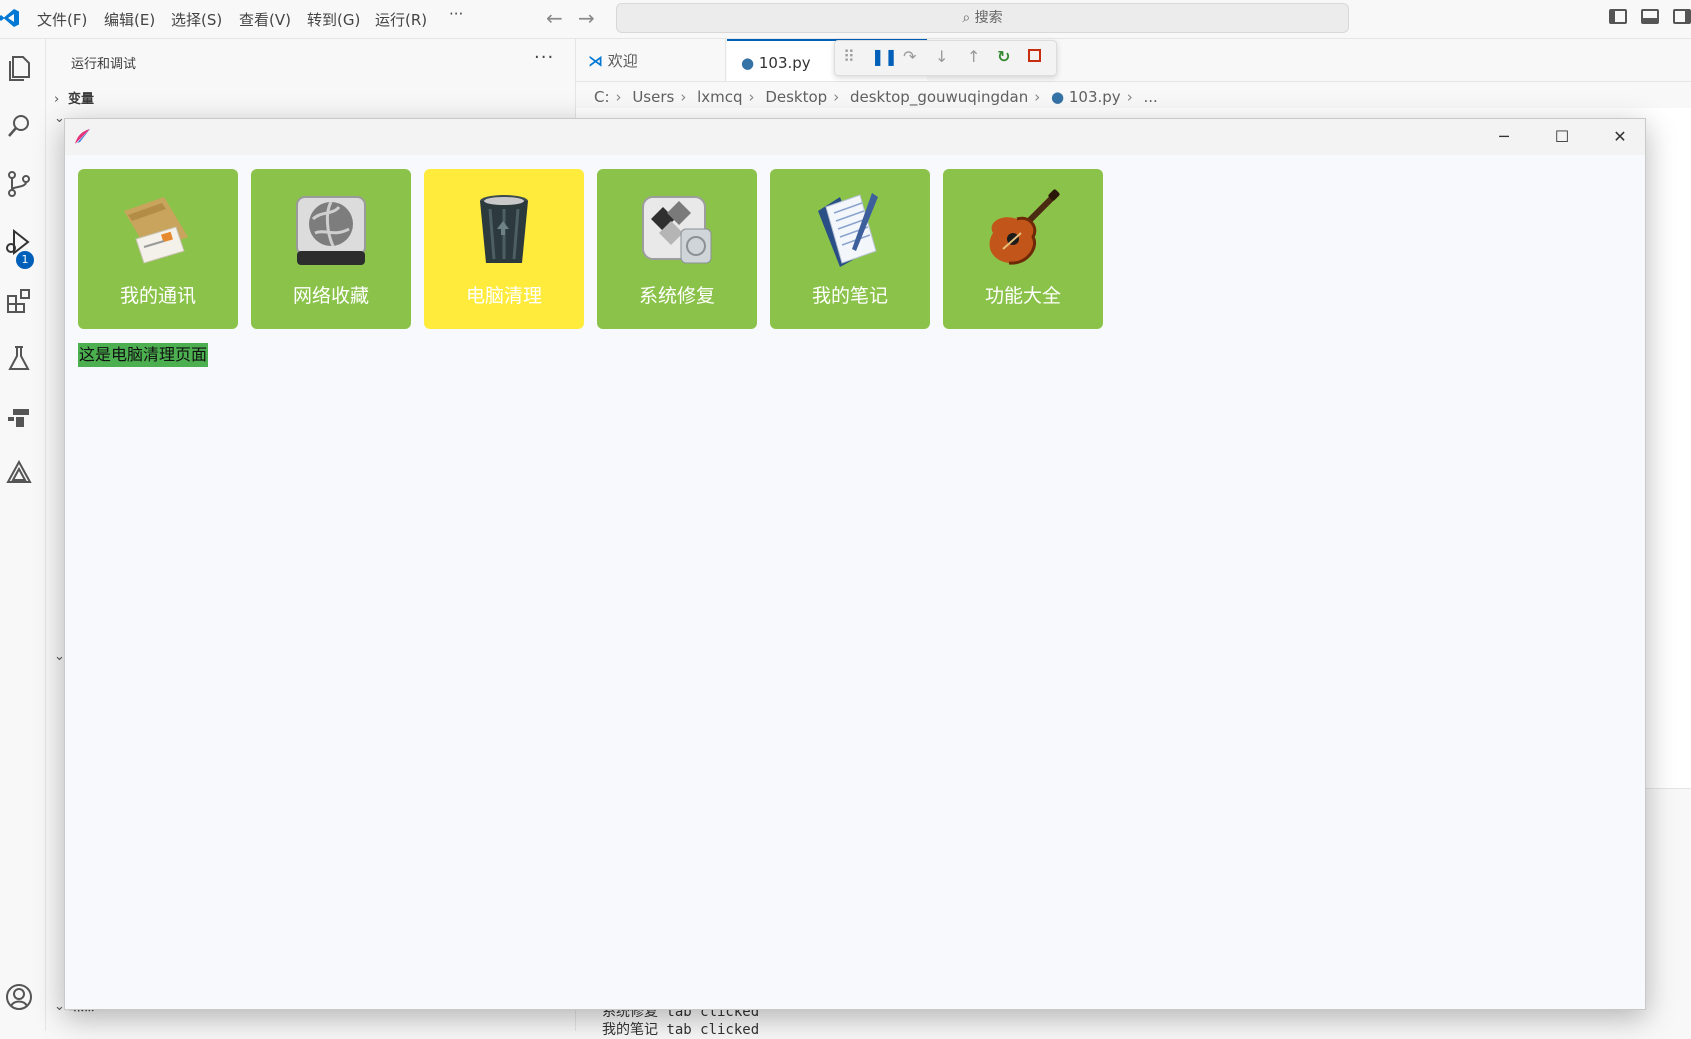 Image resolution: width=1691 pixels, height=1039 pixels. Describe the element at coordinates (22, 475) in the screenshot. I see `extension-tools-icon` at that location.